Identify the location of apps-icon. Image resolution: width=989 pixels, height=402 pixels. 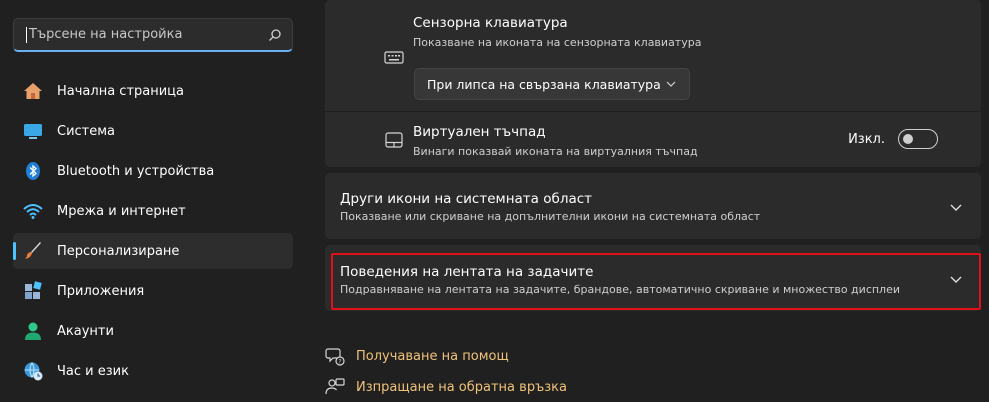
(33, 291).